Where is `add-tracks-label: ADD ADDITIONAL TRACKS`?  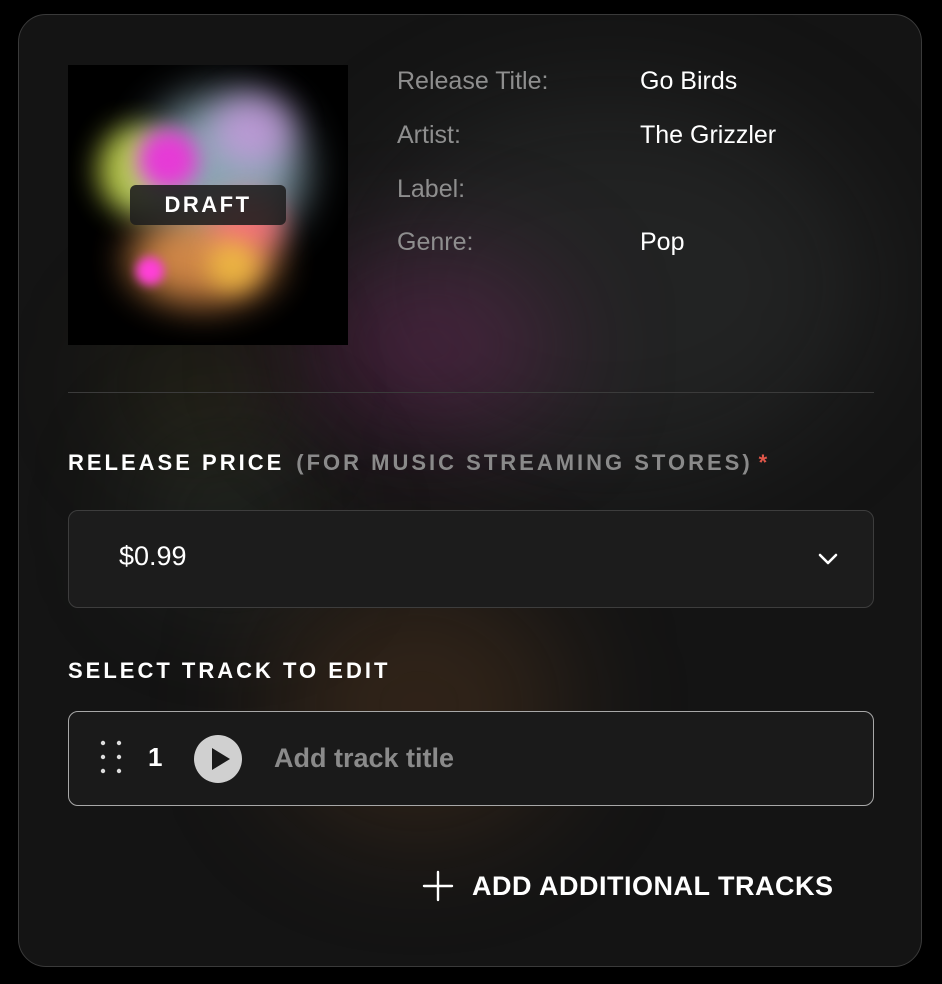
add-tracks-label: ADD ADDITIONAL TRACKS is located at coordinates (653, 885).